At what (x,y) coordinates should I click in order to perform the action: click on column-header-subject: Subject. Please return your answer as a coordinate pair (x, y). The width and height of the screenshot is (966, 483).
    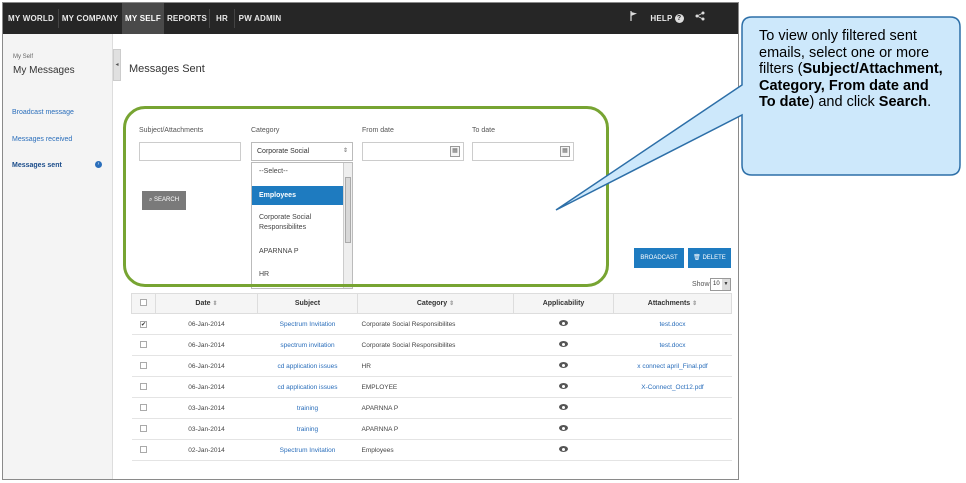
    Looking at the image, I should click on (307, 303).